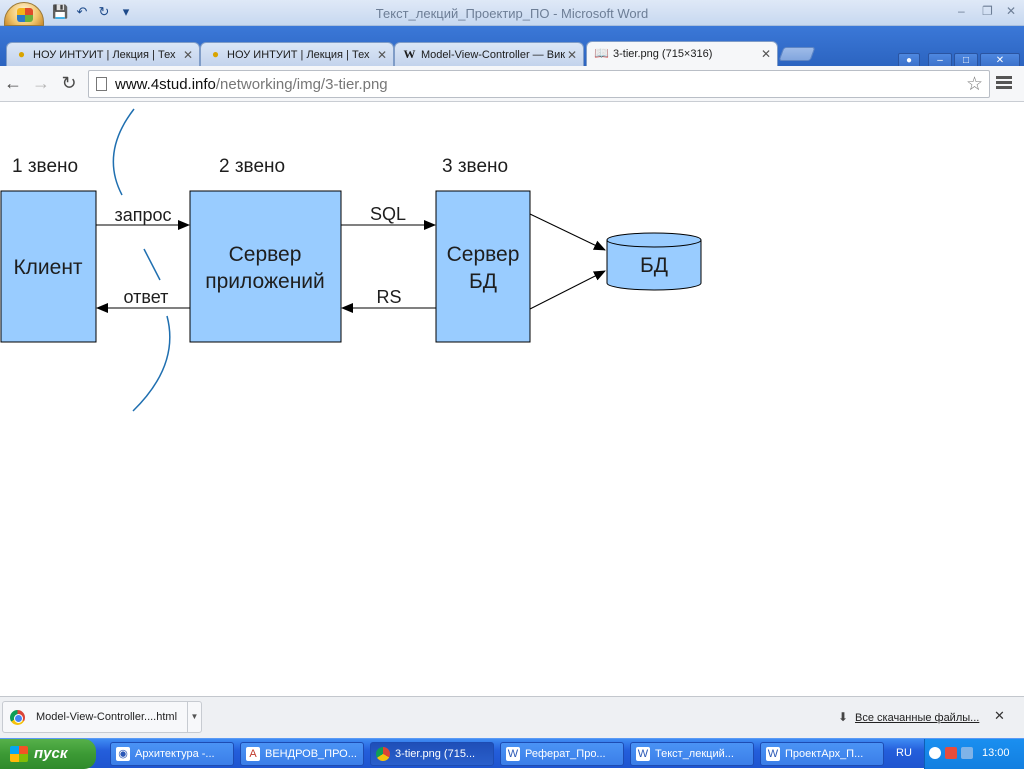  What do you see at coordinates (967, 753) in the screenshot?
I see `network-icon` at bounding box center [967, 753].